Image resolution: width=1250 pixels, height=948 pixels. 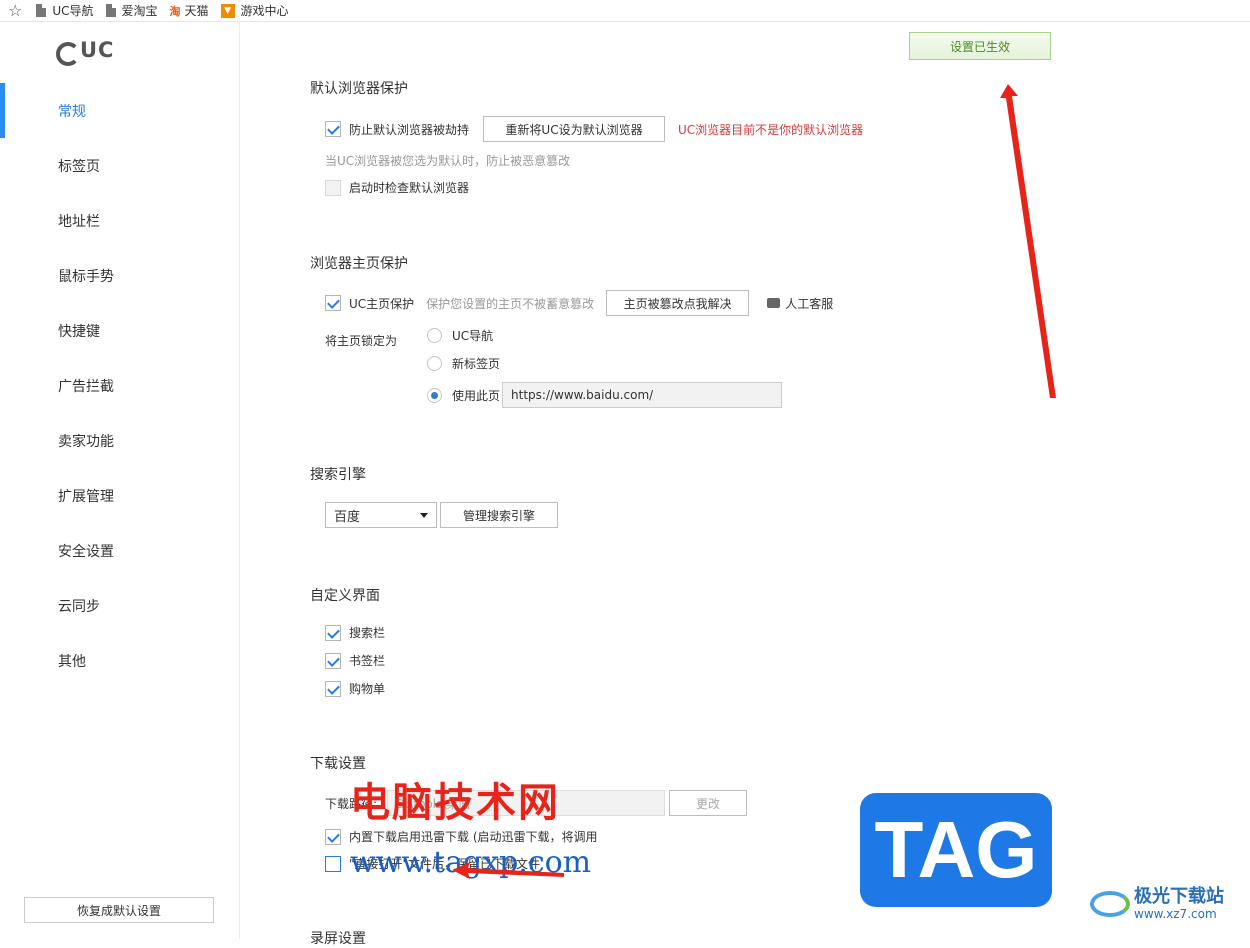 I want to click on arrow-left-annotation, so click(x=508, y=870).